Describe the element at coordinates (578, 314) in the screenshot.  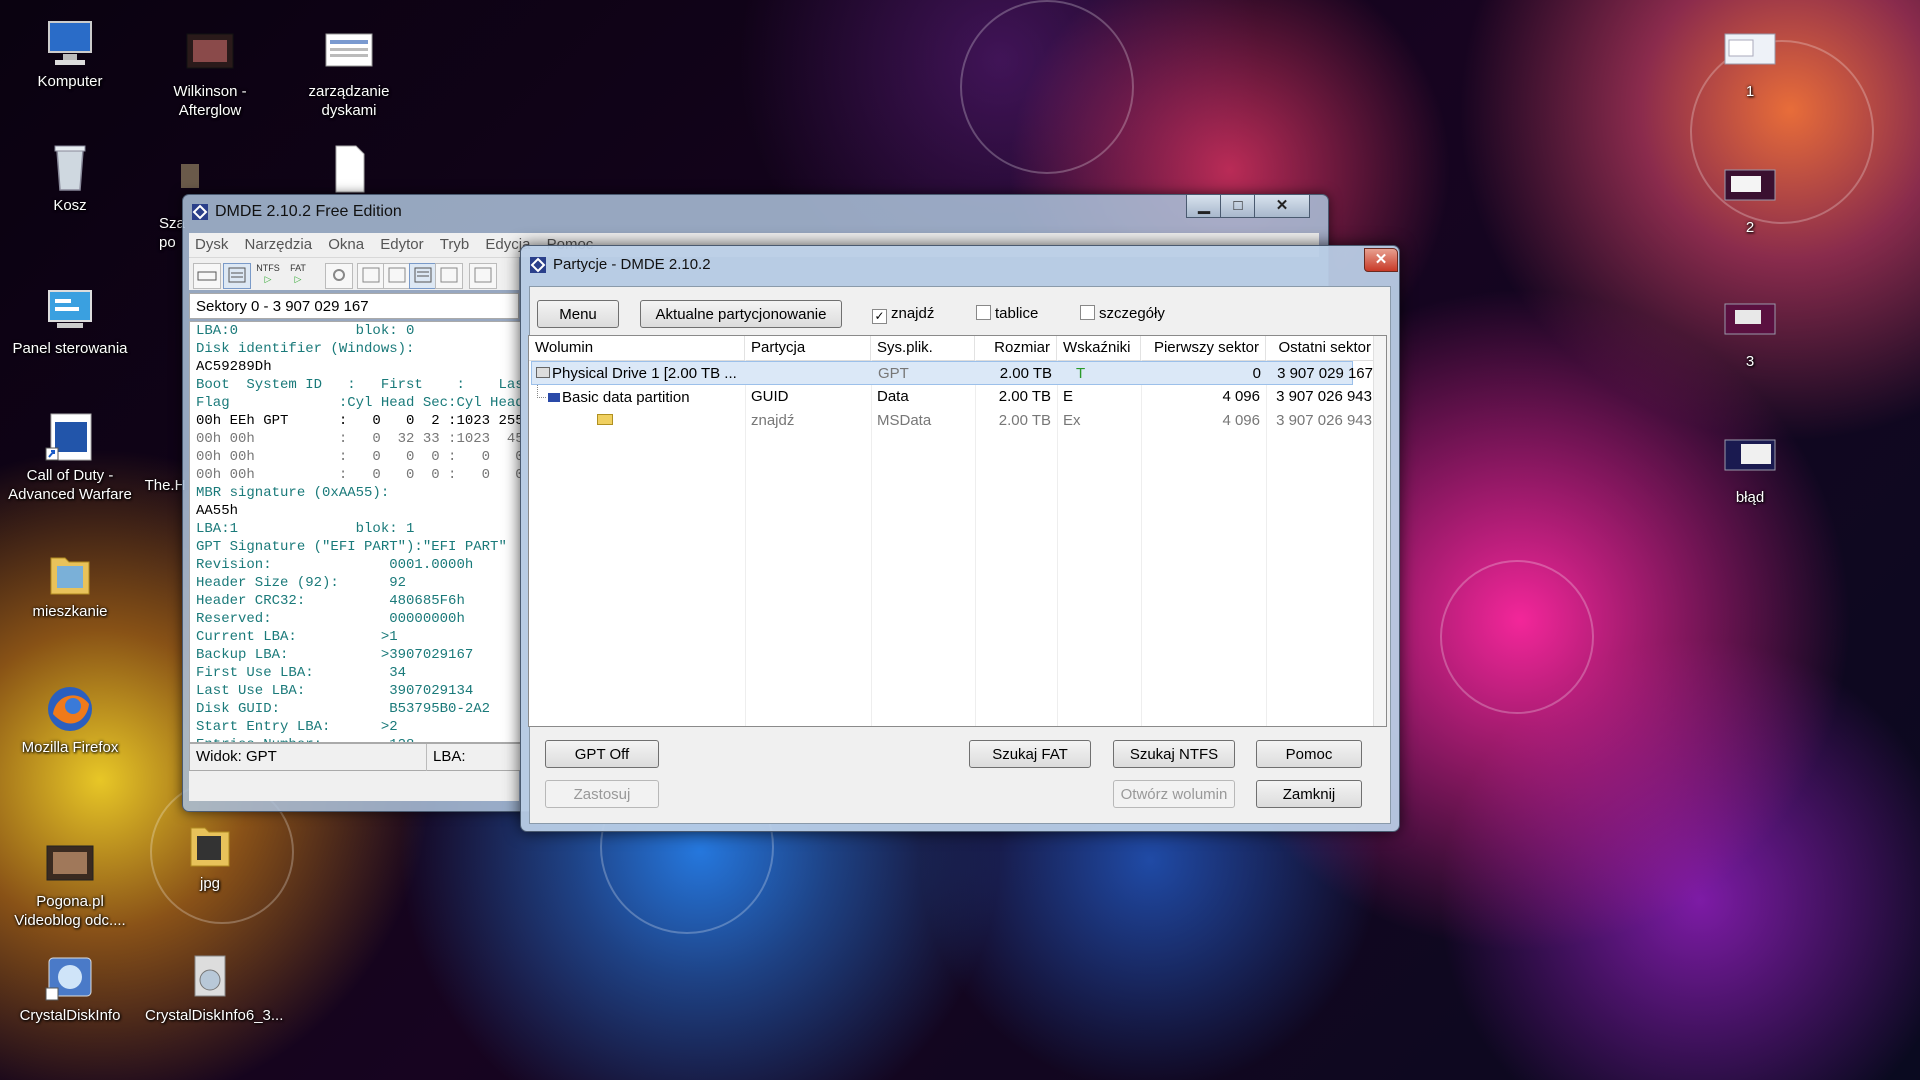
I see `menu-button: Menu` at that location.